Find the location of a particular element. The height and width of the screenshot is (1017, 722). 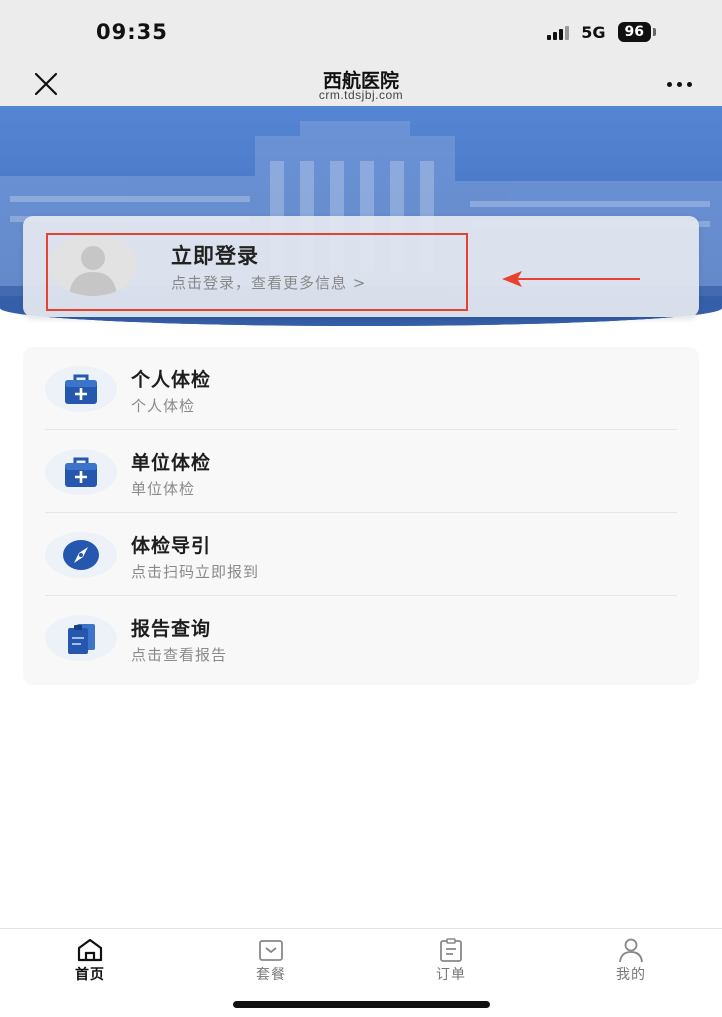

order-clipboard-icon is located at coordinates (451, 950).